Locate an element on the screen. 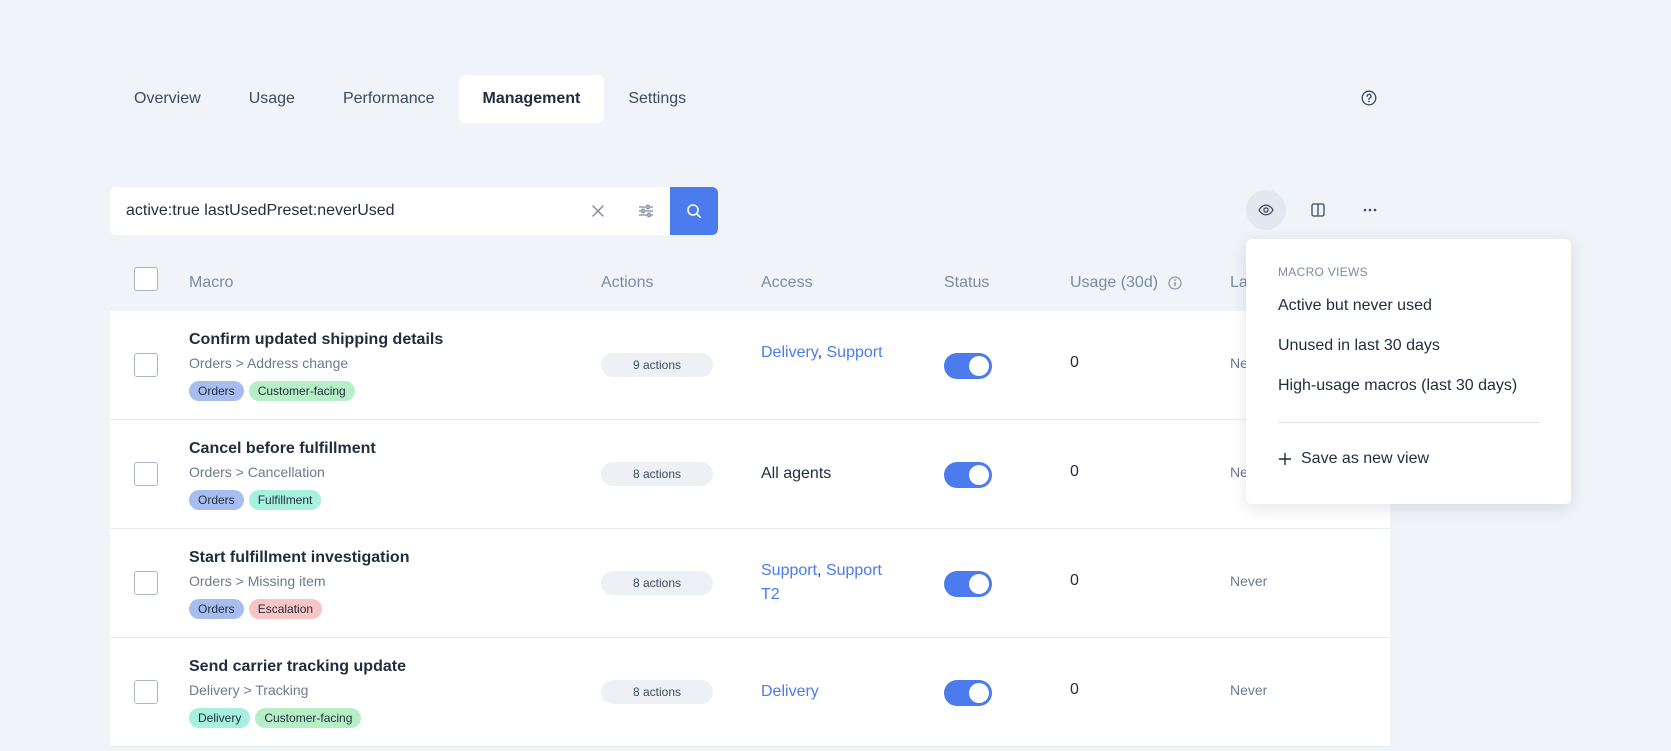 The width and height of the screenshot is (1671, 751). search-icon is located at coordinates (694, 211).